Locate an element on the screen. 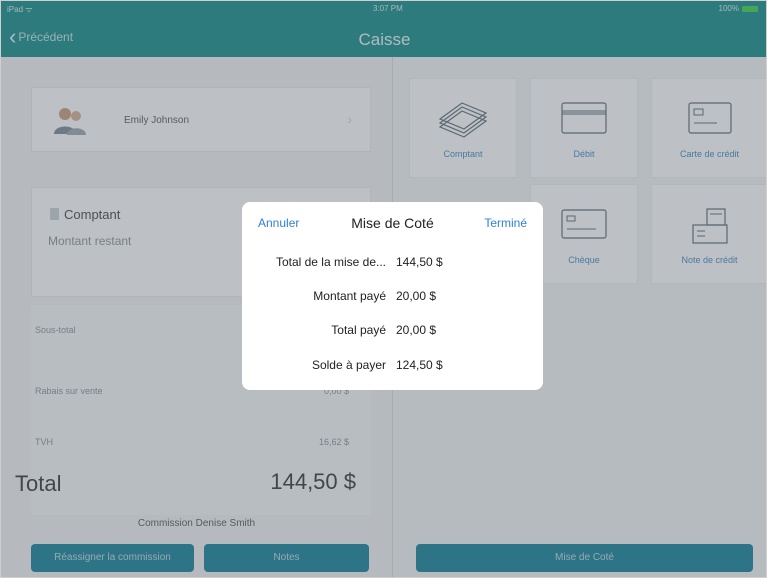 Image resolution: width=767 pixels, height=578 pixels. dialog-row: Total payé 20,00 $ is located at coordinates (392, 332).